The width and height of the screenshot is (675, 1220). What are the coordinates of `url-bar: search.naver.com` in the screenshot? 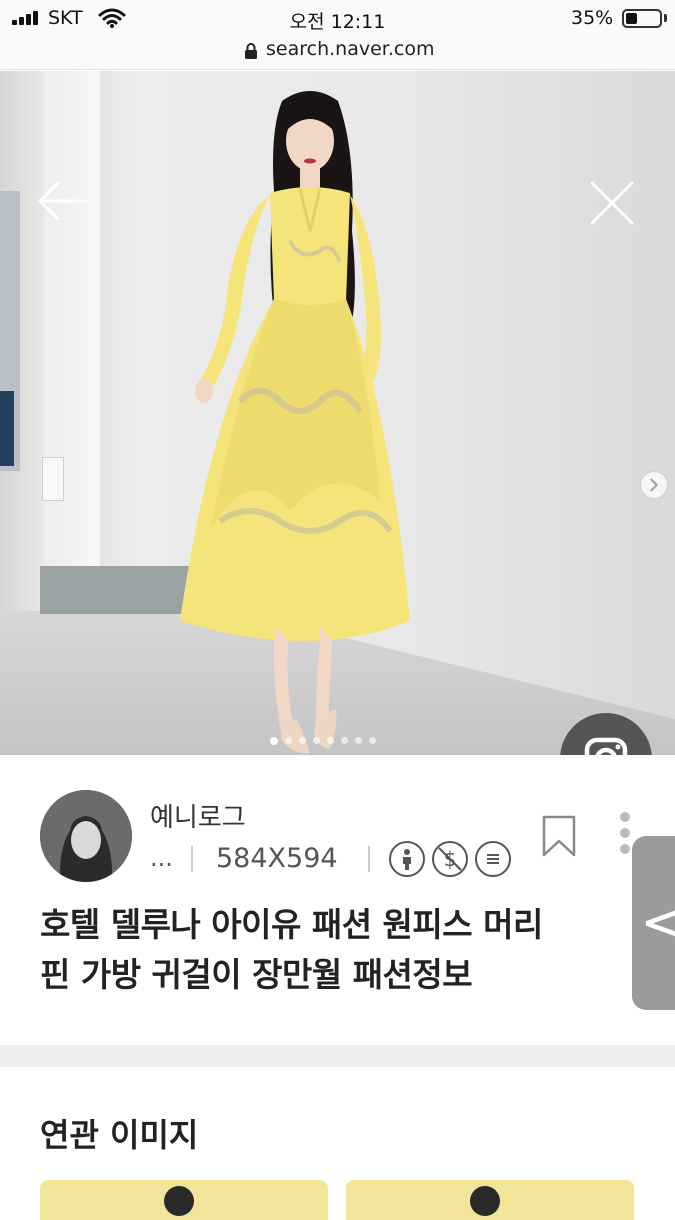 It's located at (337, 53).